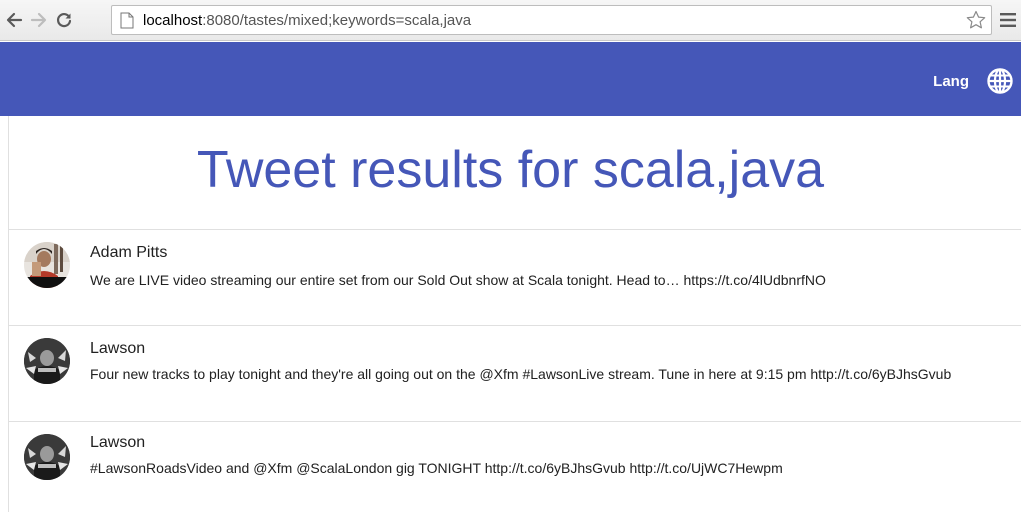  Describe the element at coordinates (64, 20) in the screenshot. I see `reload-icon` at that location.